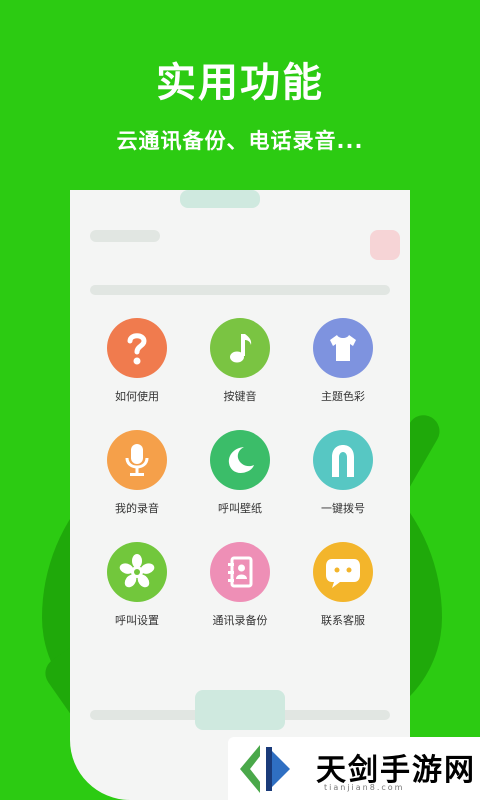  I want to click on watermark-badge: 天剑手游网 tianjian8.com, so click(354, 768).